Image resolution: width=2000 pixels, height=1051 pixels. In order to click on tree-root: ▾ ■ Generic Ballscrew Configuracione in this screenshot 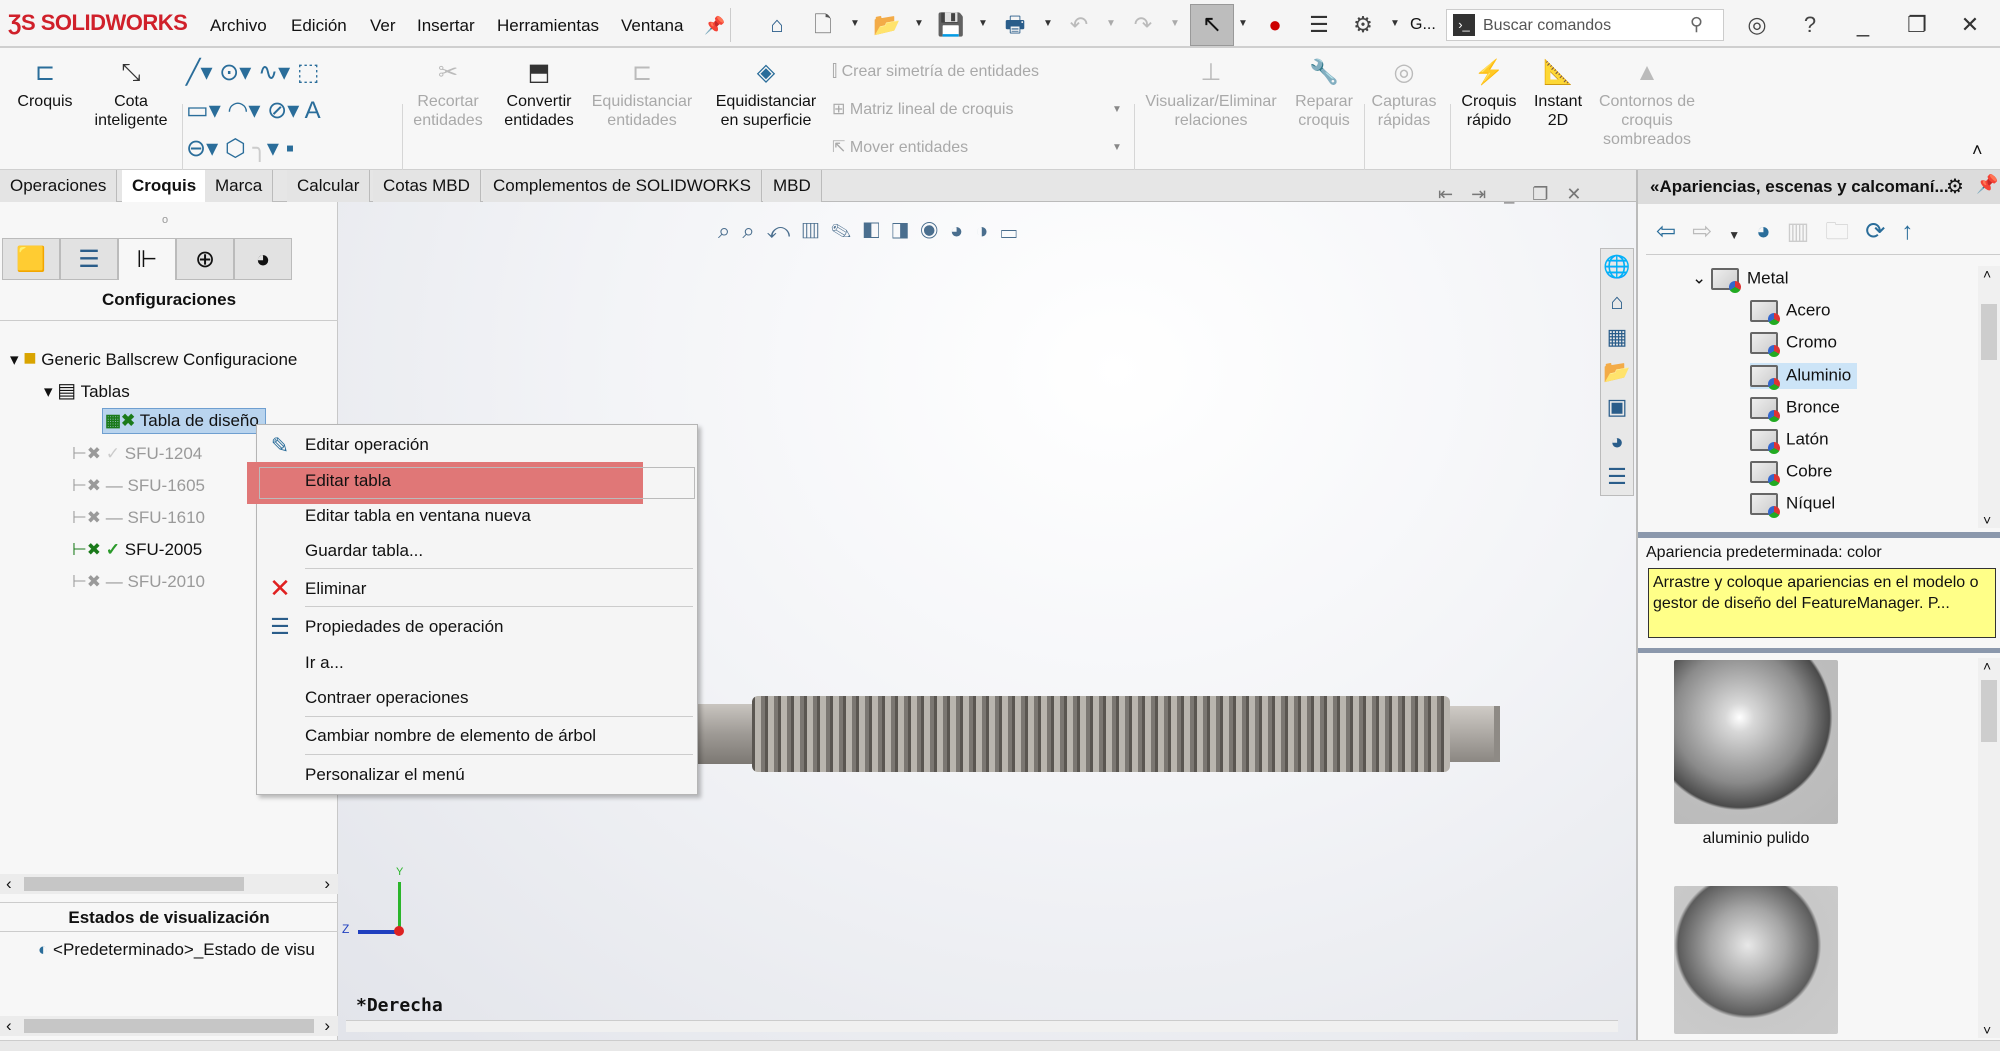, I will do `click(153, 358)`.